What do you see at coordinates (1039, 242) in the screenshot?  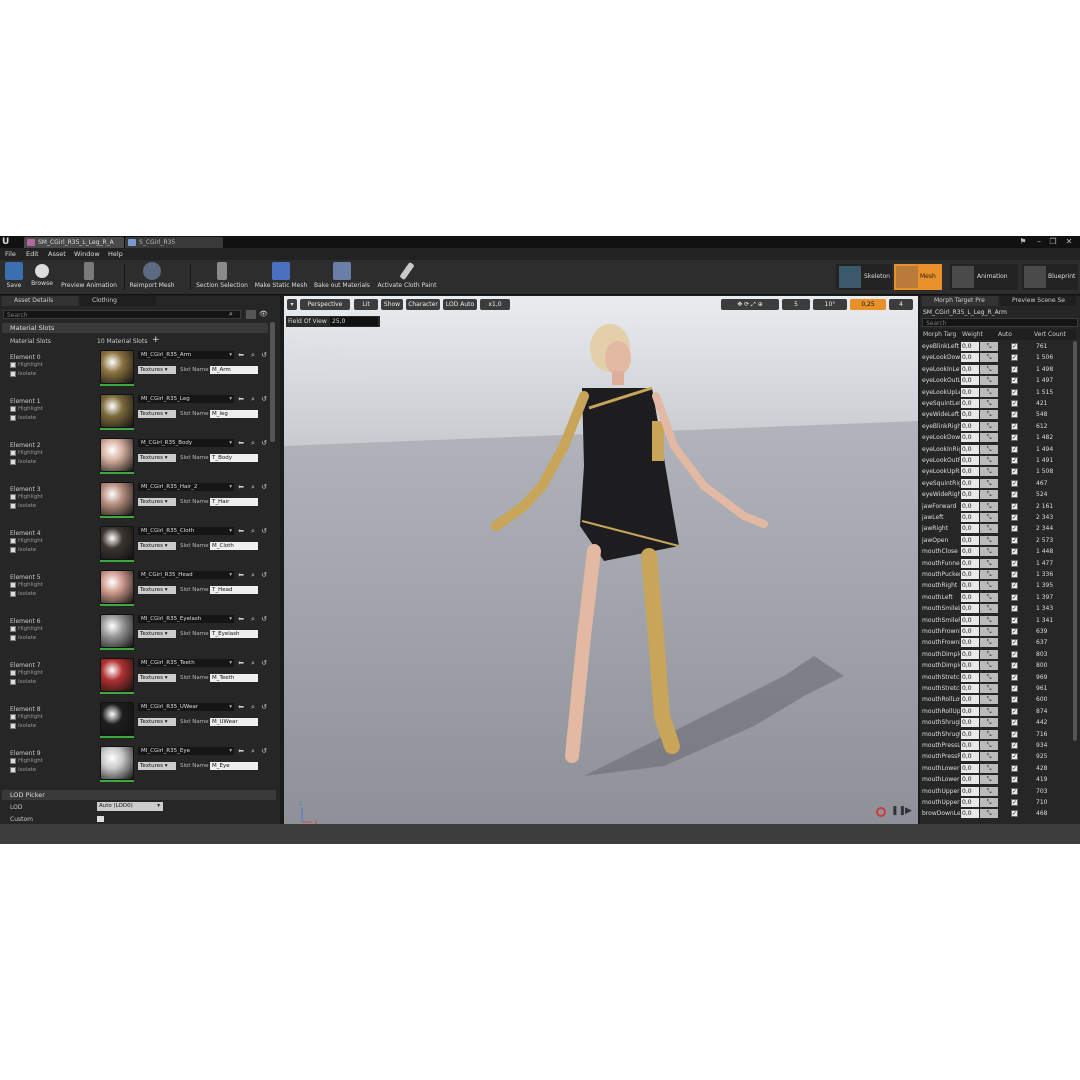 I see `minimize-button: –` at bounding box center [1039, 242].